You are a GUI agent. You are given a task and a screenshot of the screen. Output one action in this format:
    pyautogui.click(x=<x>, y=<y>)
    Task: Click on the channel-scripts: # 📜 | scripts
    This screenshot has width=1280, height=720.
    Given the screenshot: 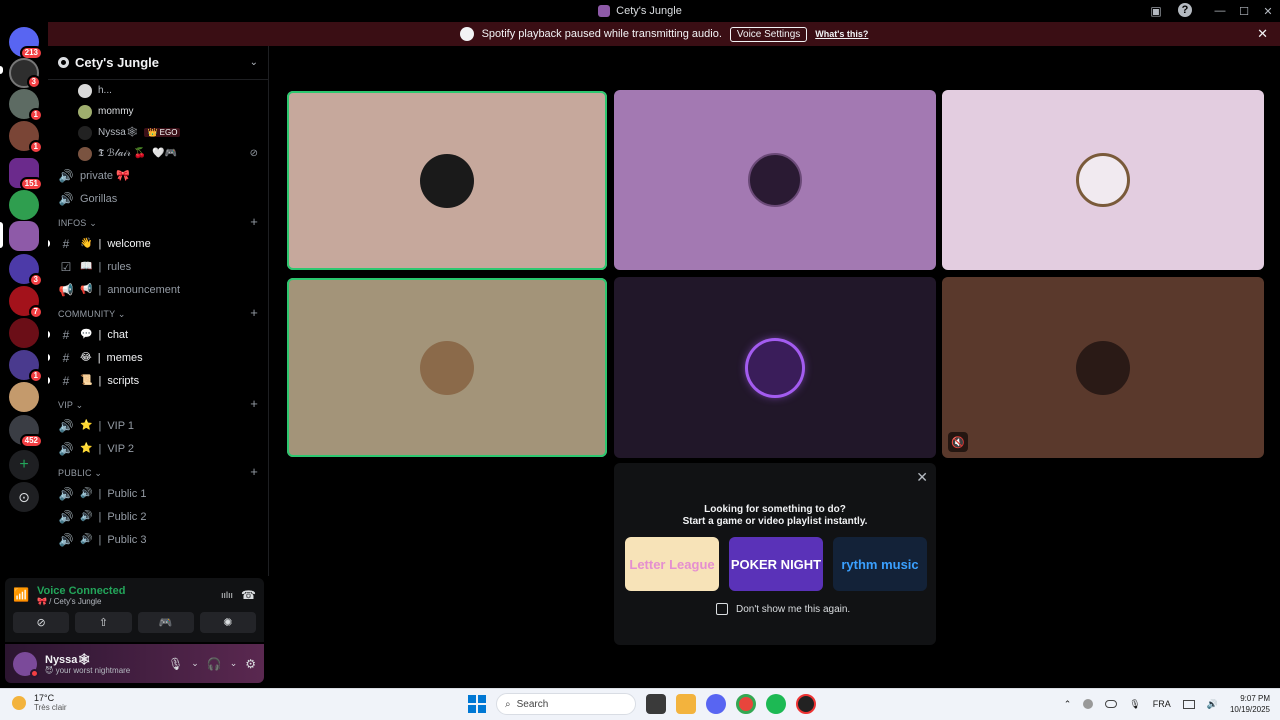 What is the action you would take?
    pyautogui.click(x=158, y=380)
    